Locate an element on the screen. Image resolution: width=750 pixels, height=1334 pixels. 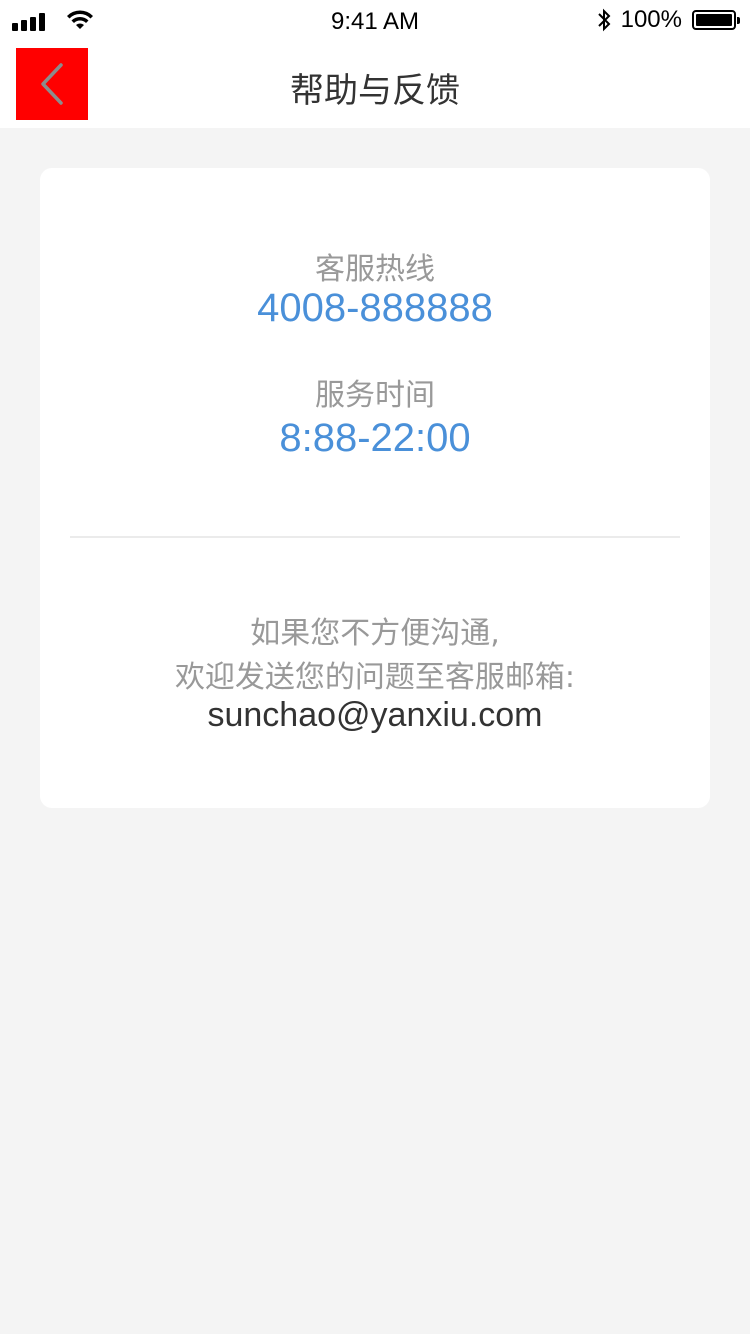
email-note-line2: 欢迎发送您的问题至客服邮箱: is located at coordinates (375, 677).